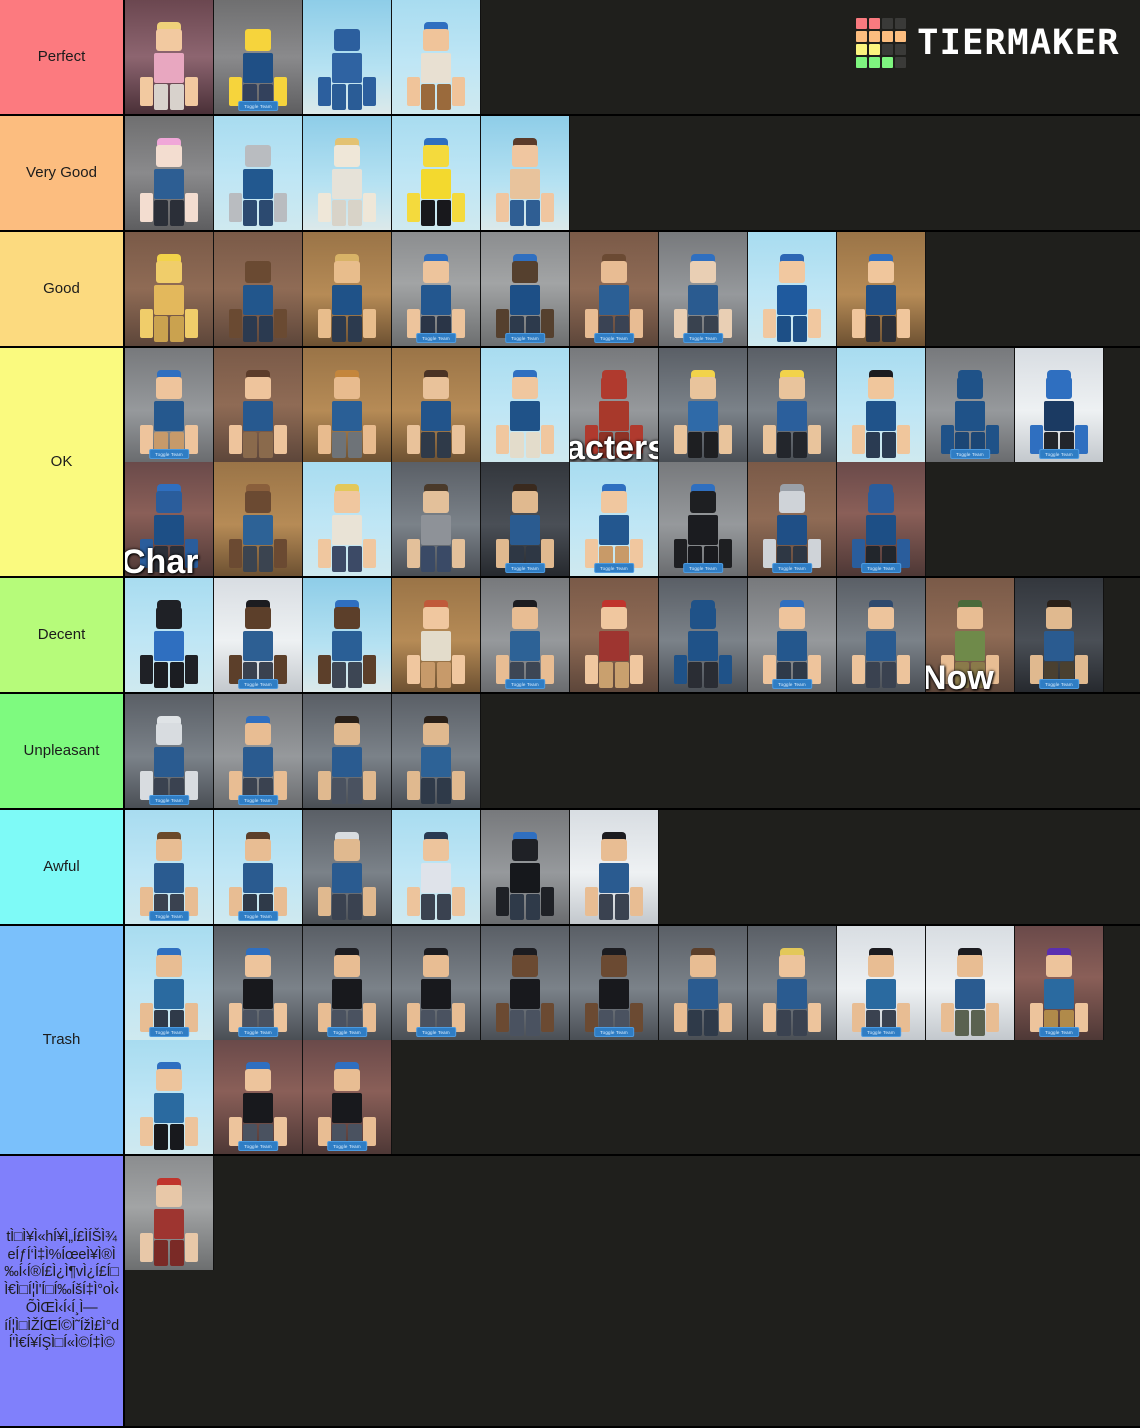 The height and width of the screenshot is (1428, 1140). I want to click on tier-label-ok: OK, so click(62, 462).